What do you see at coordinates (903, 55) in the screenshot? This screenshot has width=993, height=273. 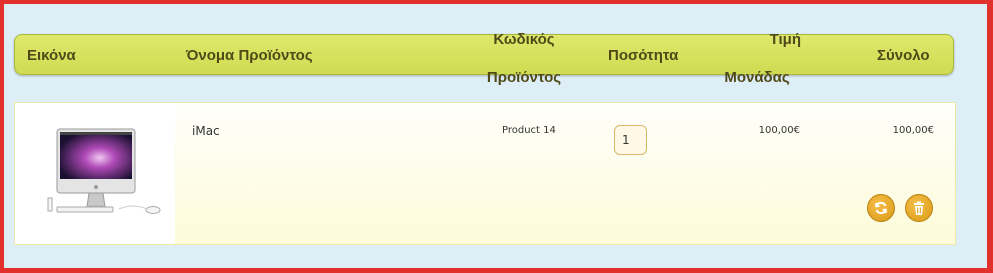 I see `header-total: Σύνολο` at bounding box center [903, 55].